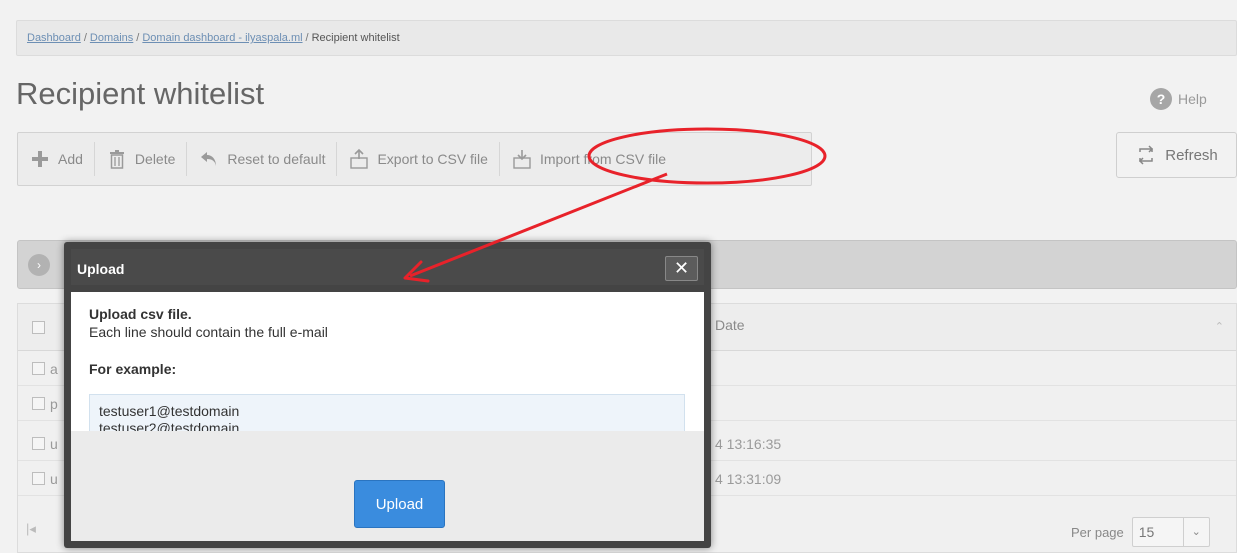  Describe the element at coordinates (169, 411) in the screenshot. I see `example-line-1: testuser1@testdomain` at that location.